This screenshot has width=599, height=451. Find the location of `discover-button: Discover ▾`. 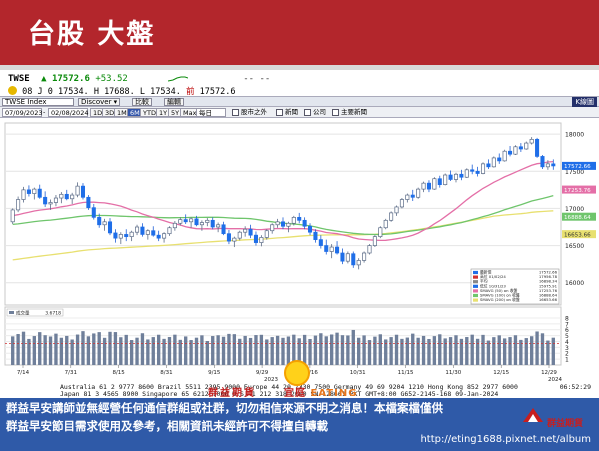

discover-button: Discover ▾ is located at coordinates (99, 102).